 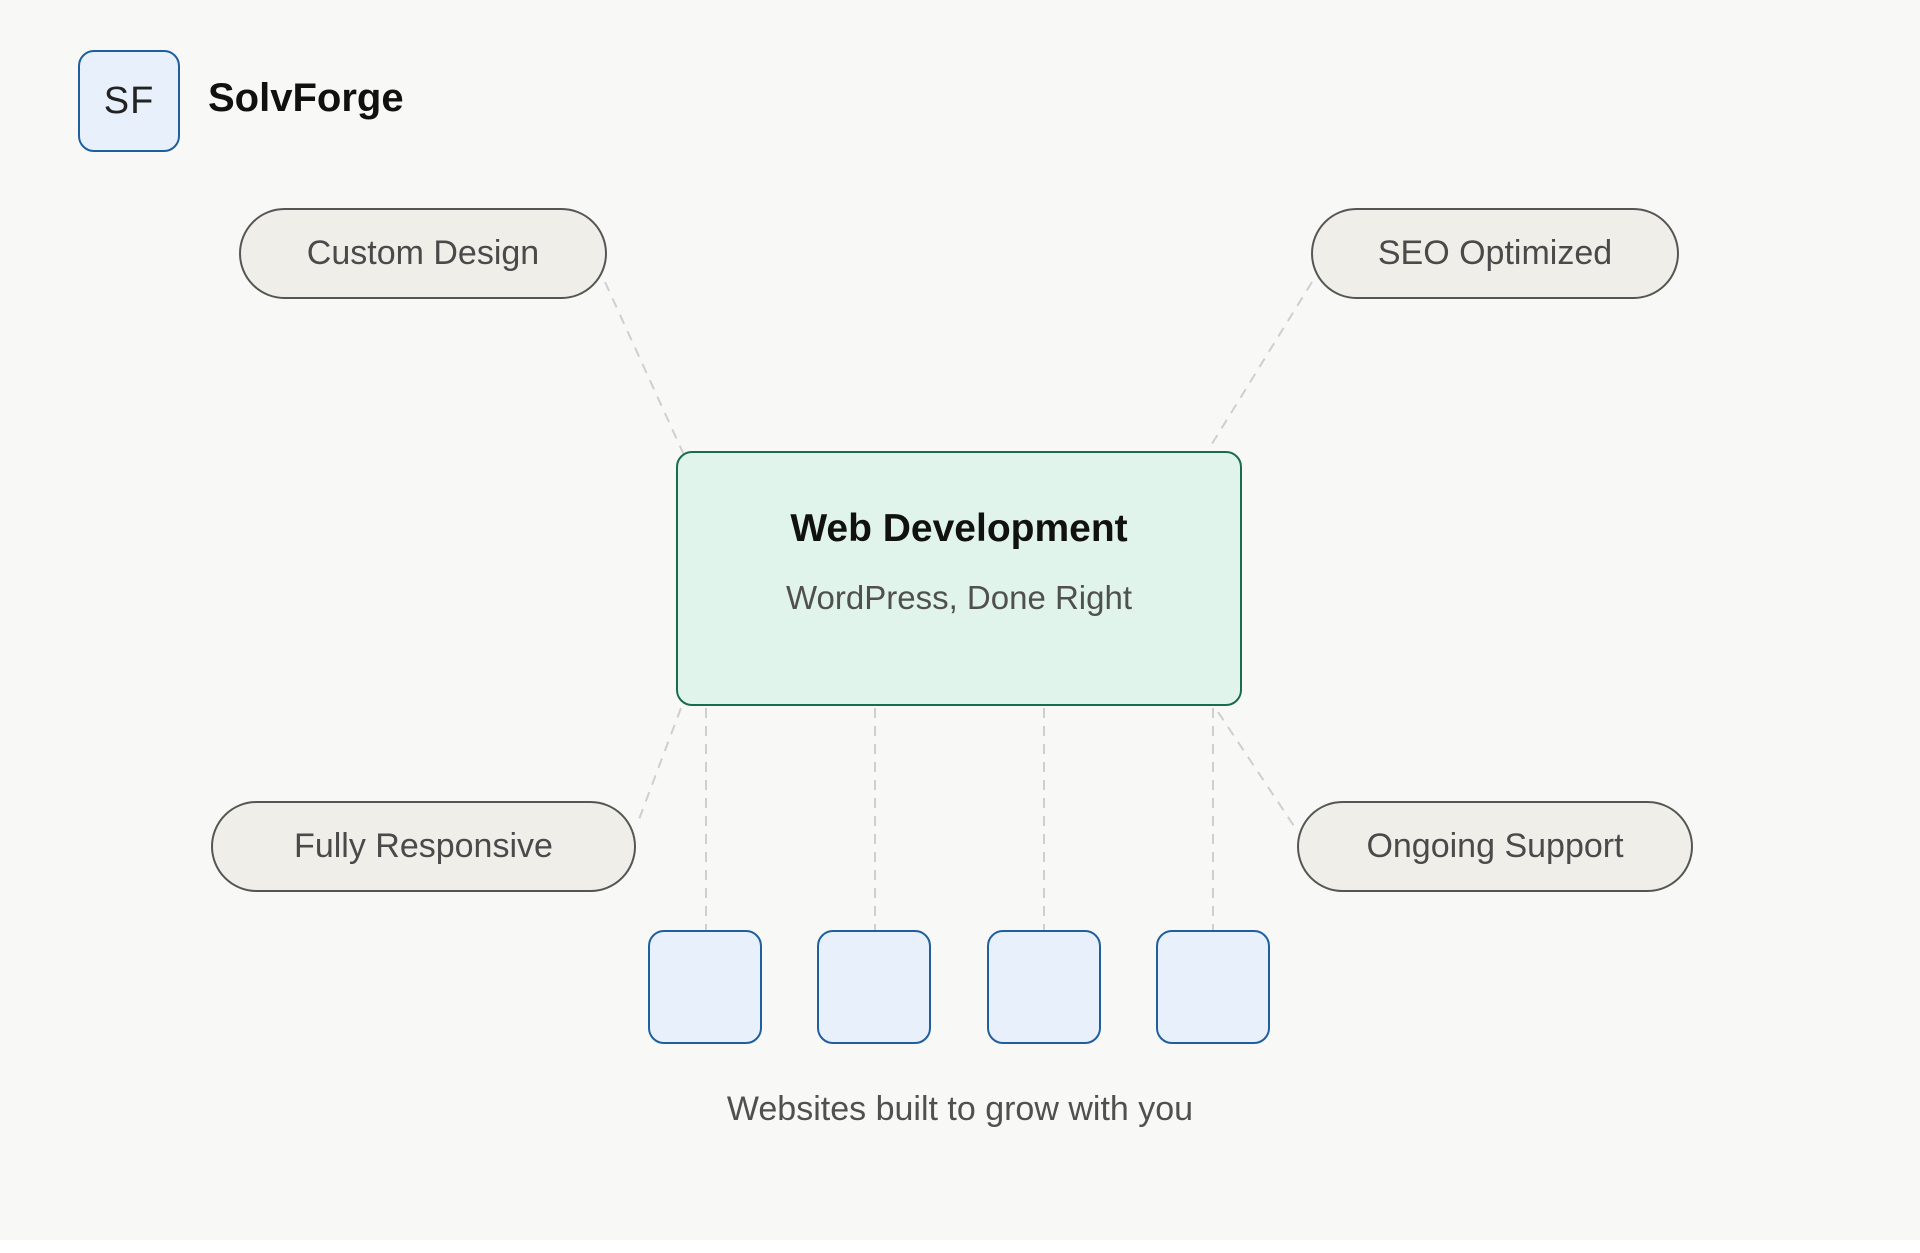 What do you see at coordinates (1495, 846) in the screenshot?
I see `feature-pill-ongoing-support: Ongoing Support` at bounding box center [1495, 846].